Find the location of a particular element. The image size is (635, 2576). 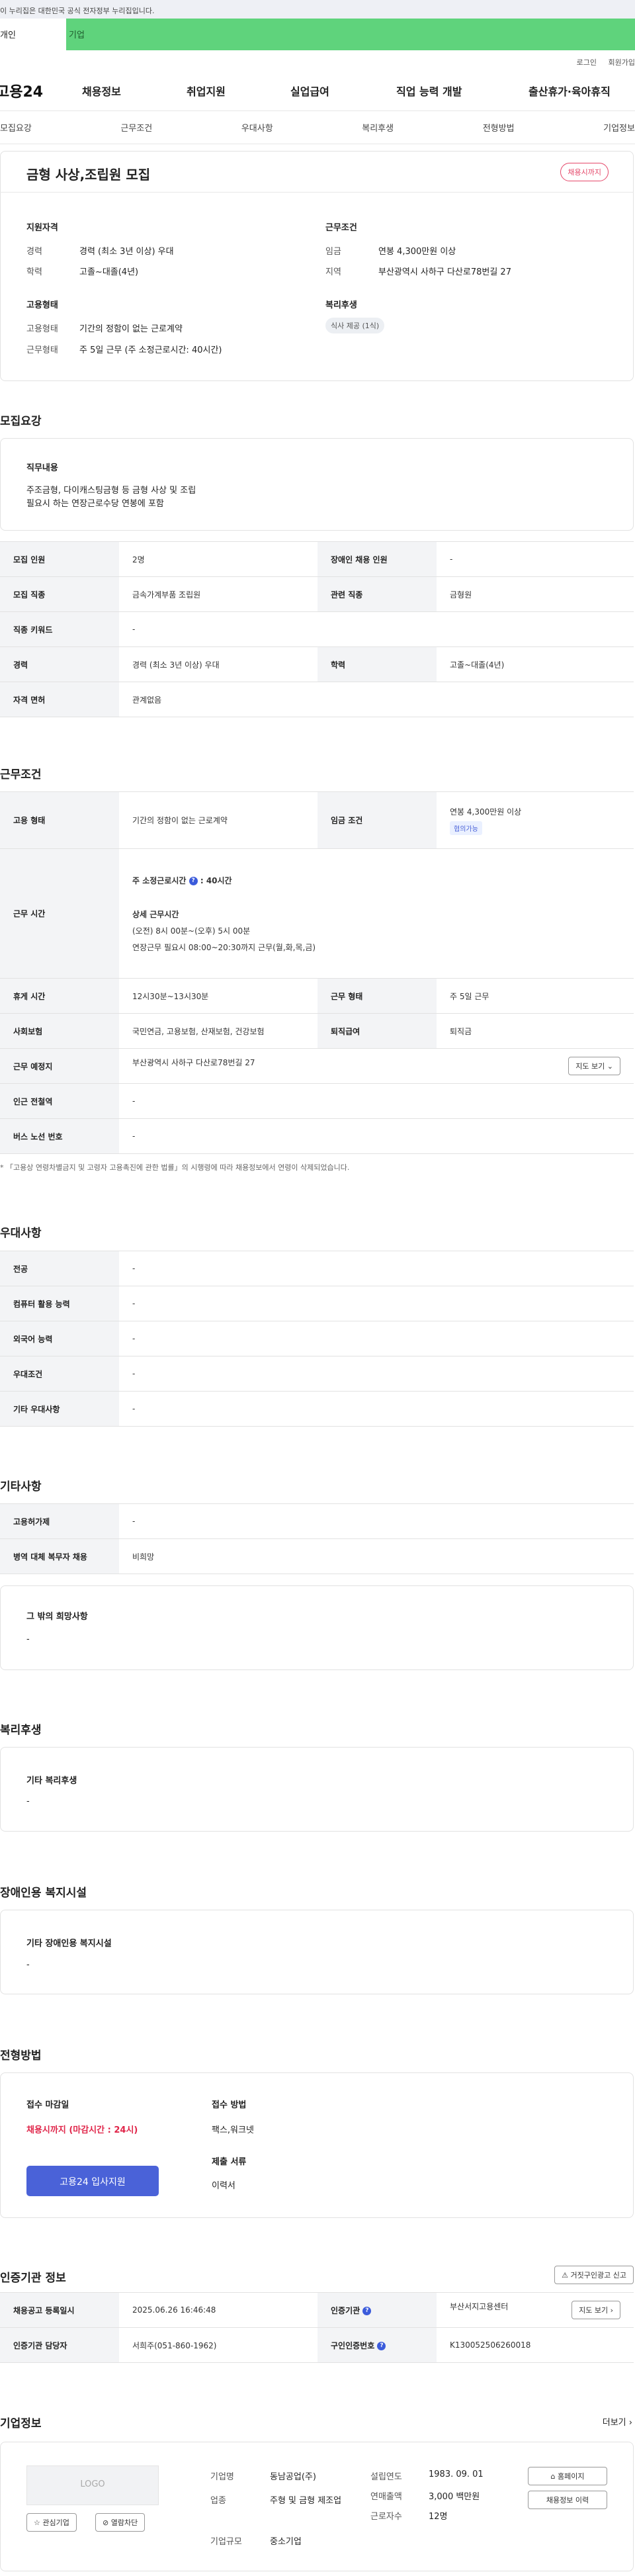

row-value: 부산서지고용센터 is located at coordinates (480, 2306).